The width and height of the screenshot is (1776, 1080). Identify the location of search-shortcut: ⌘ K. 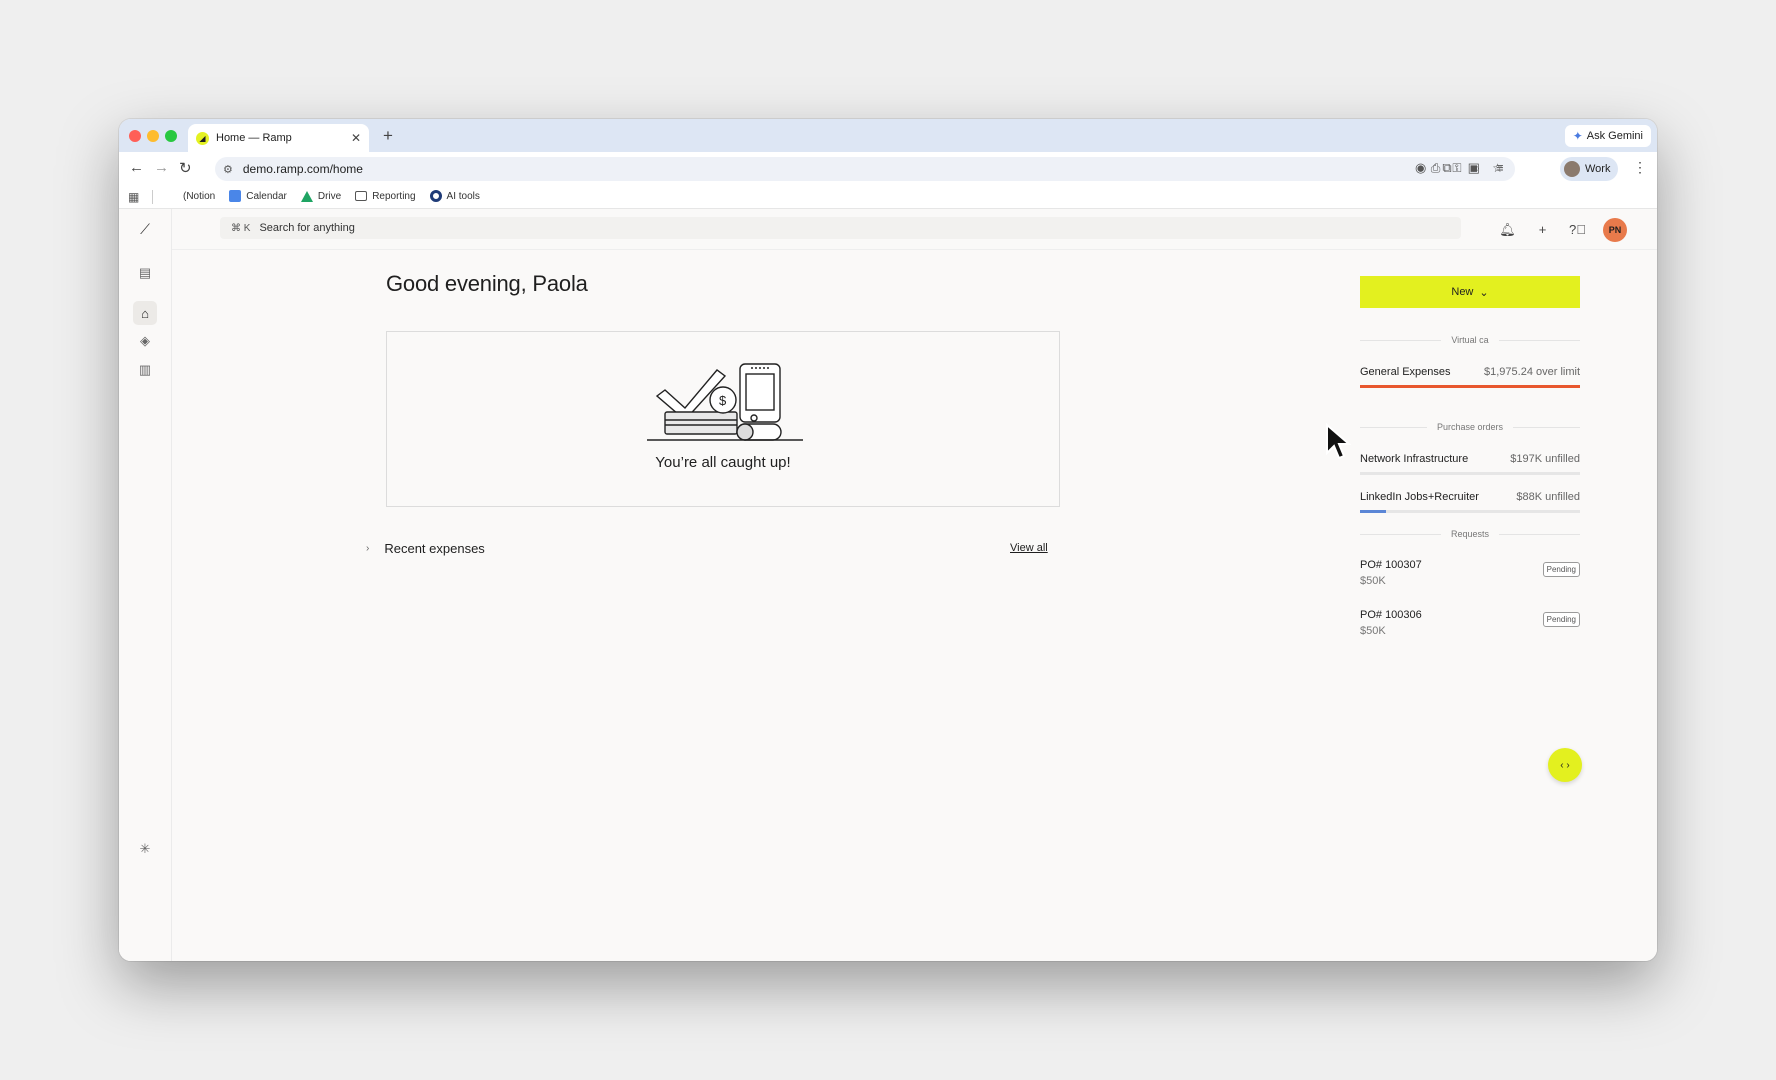
(241, 228).